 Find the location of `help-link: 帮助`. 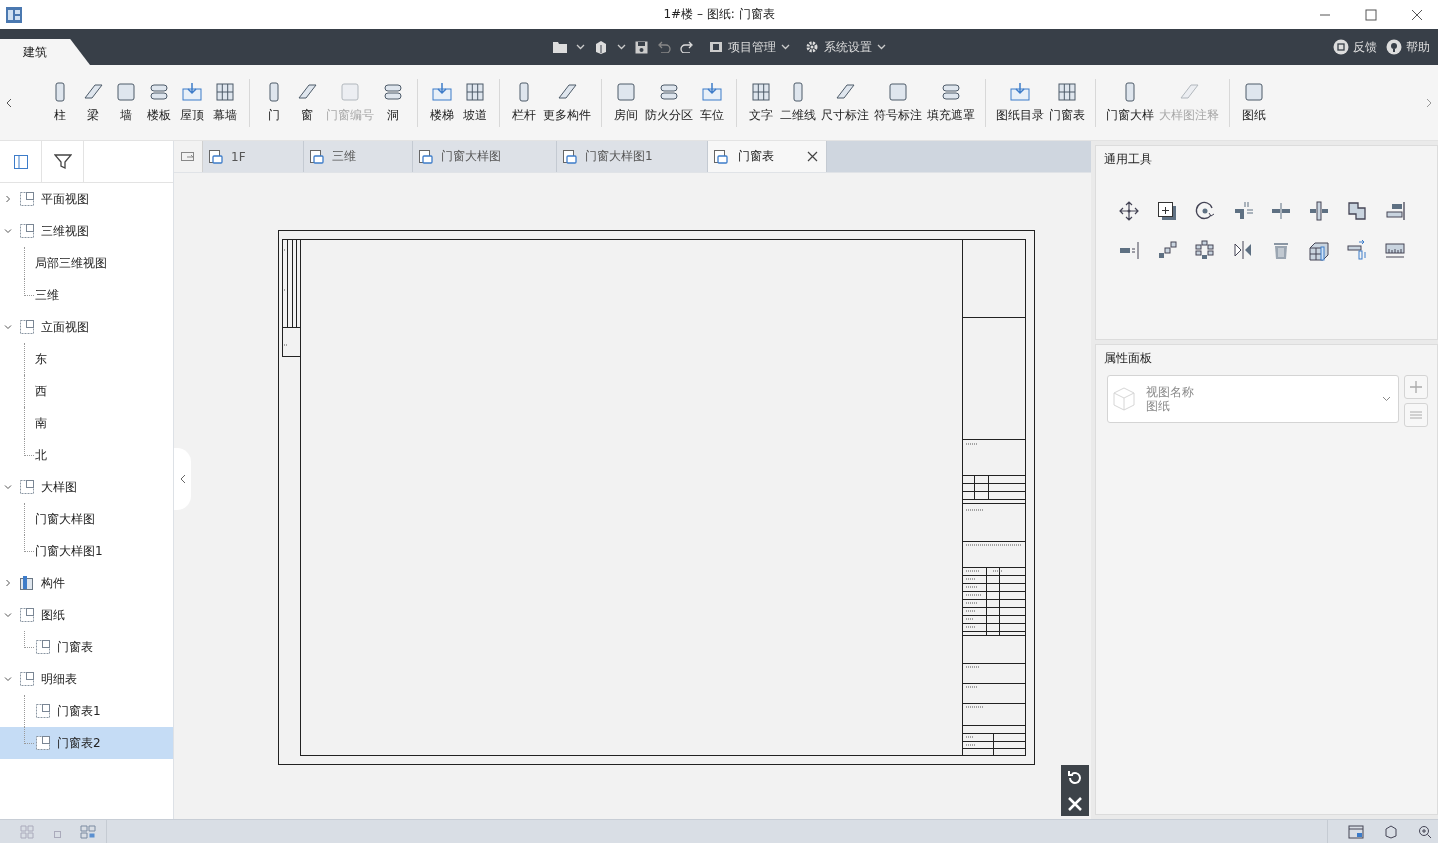

help-link: 帮助 is located at coordinates (1408, 47).